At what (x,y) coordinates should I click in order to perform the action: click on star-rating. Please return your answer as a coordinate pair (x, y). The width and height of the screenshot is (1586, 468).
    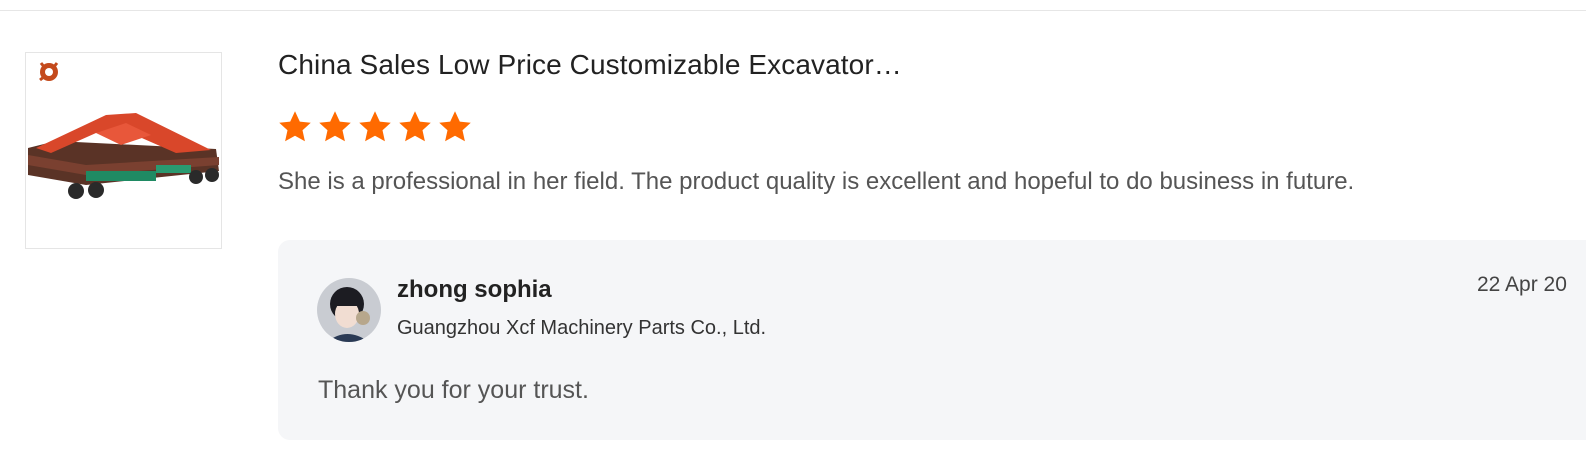
    Looking at the image, I should click on (375, 127).